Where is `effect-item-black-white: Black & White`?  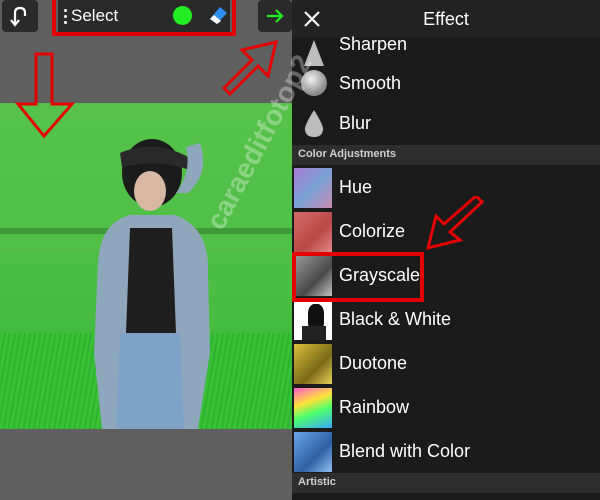 effect-item-black-white: Black & White is located at coordinates (446, 320).